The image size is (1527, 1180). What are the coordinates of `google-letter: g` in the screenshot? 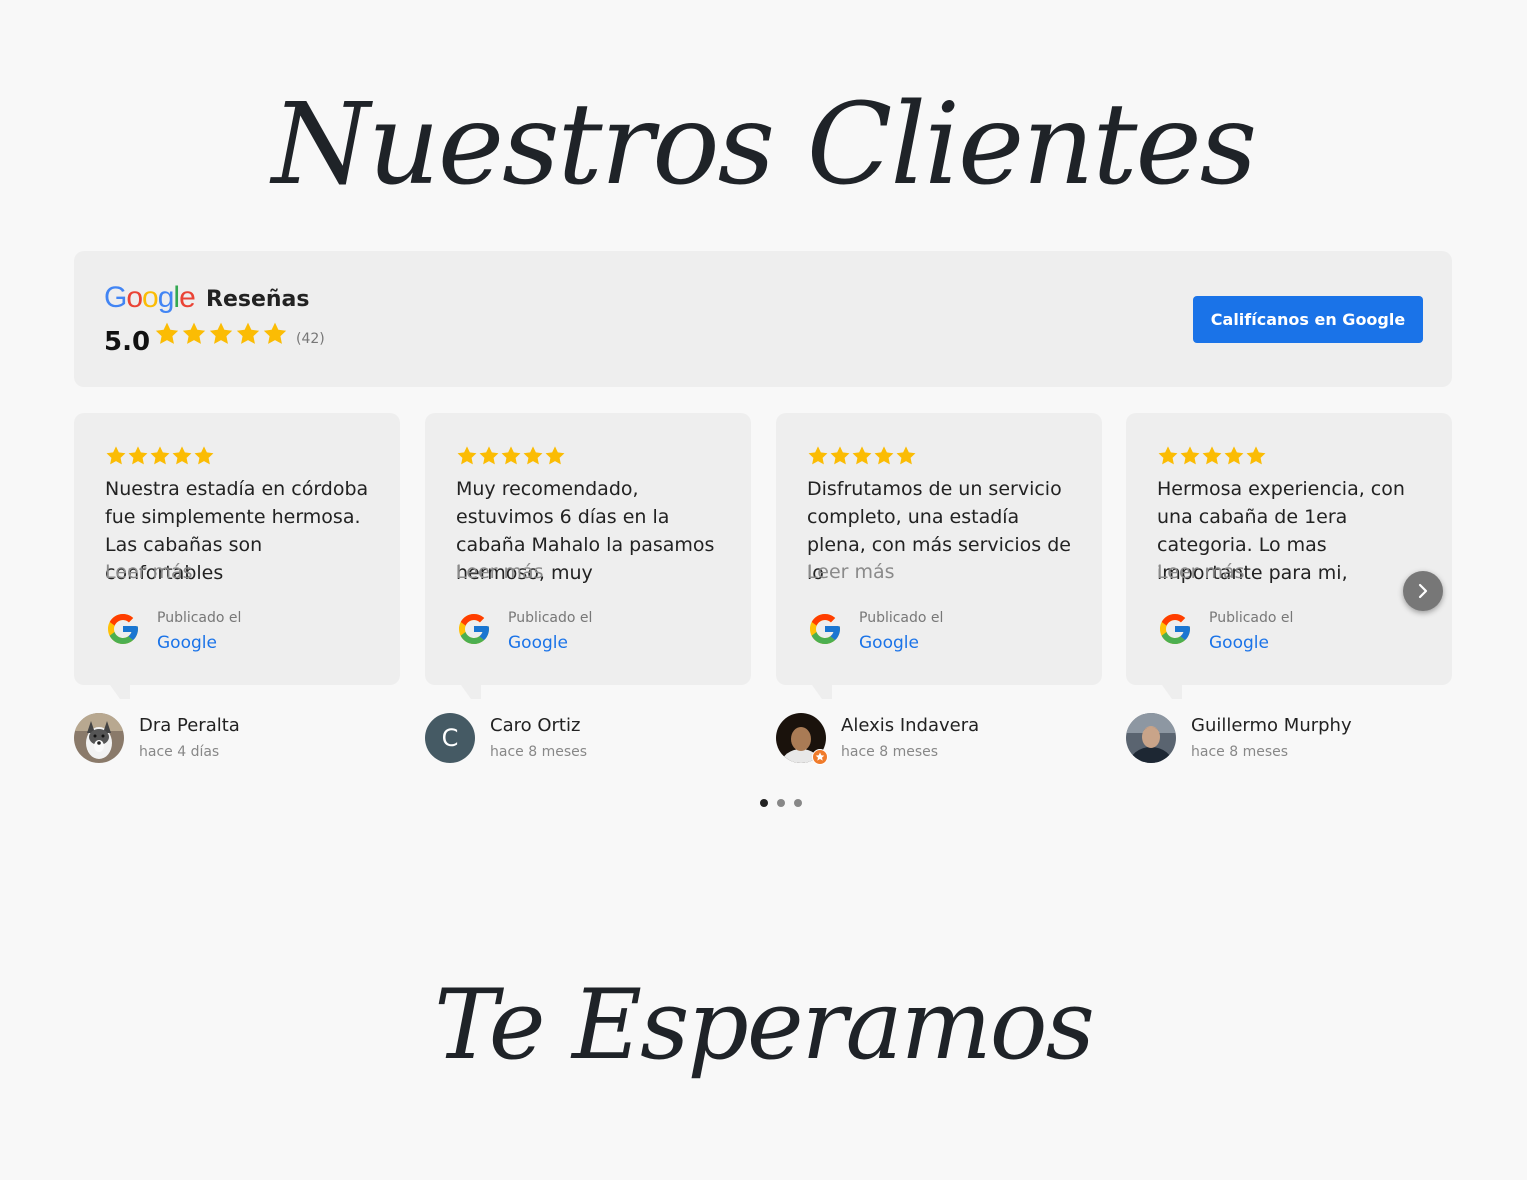 It's located at (166, 297).